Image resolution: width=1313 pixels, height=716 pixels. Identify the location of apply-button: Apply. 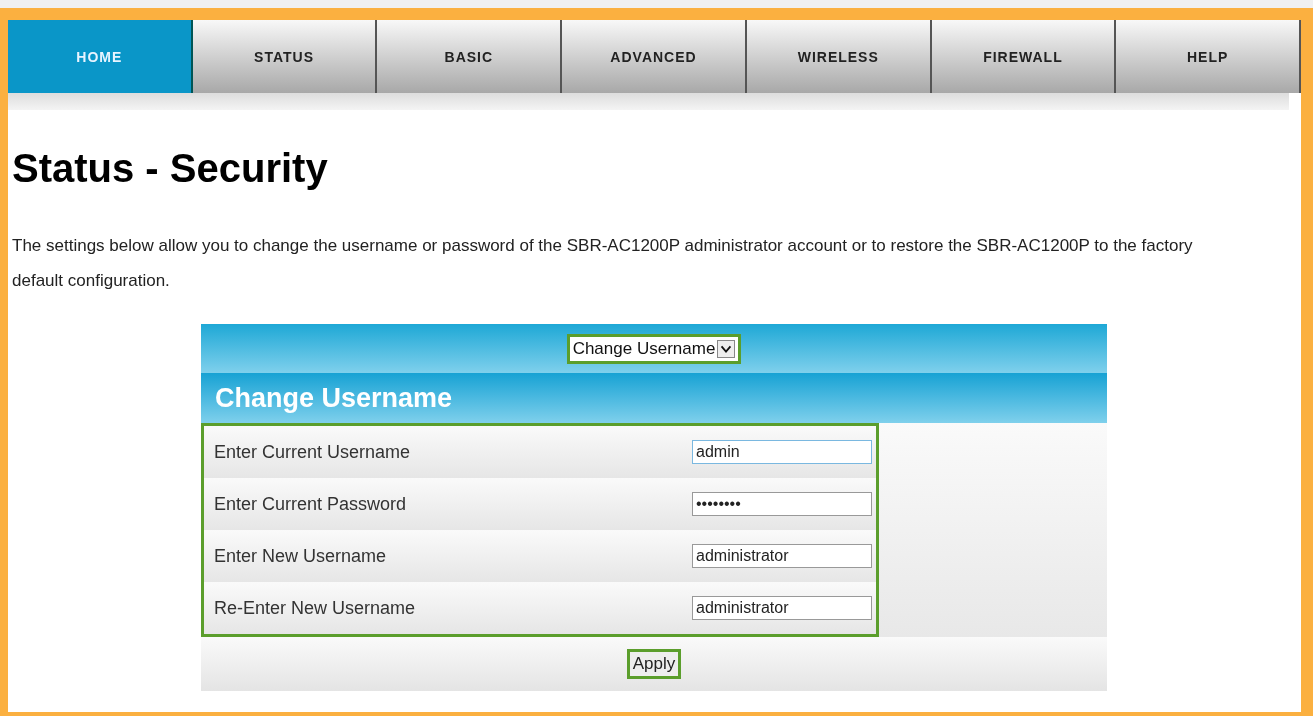
(654, 664).